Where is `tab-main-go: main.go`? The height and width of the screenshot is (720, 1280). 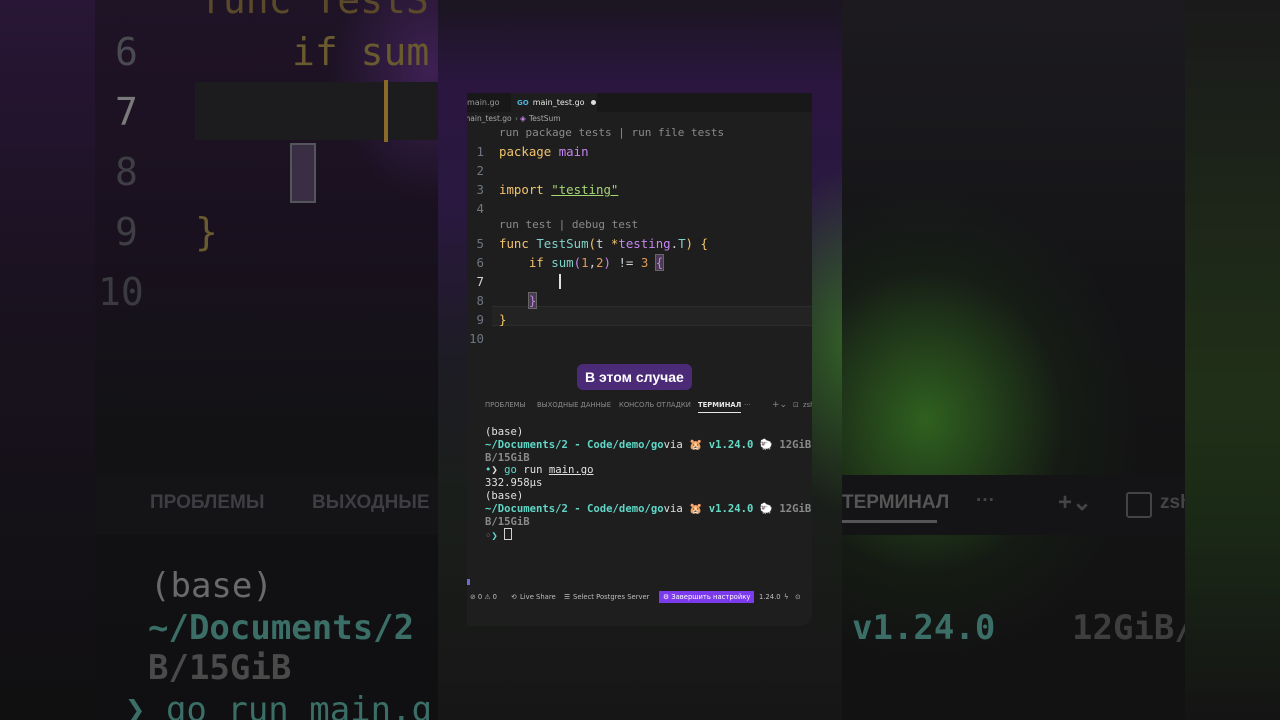
tab-main-go: main.go is located at coordinates (491, 102).